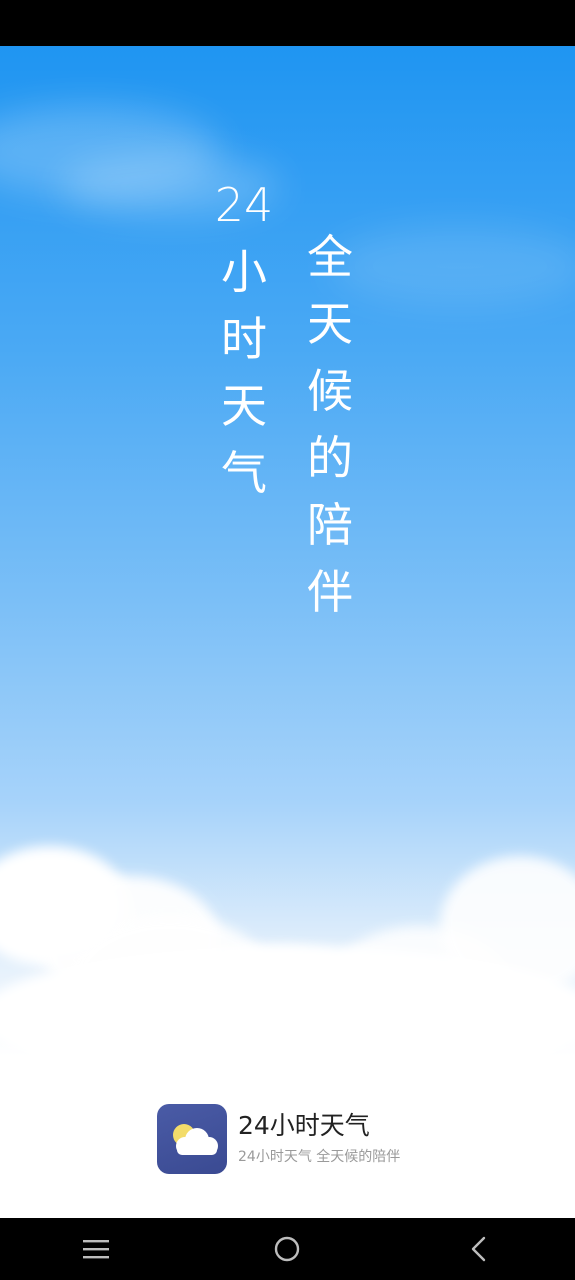  Describe the element at coordinates (330, 391) in the screenshot. I see `tagline-right-char: 候` at that location.